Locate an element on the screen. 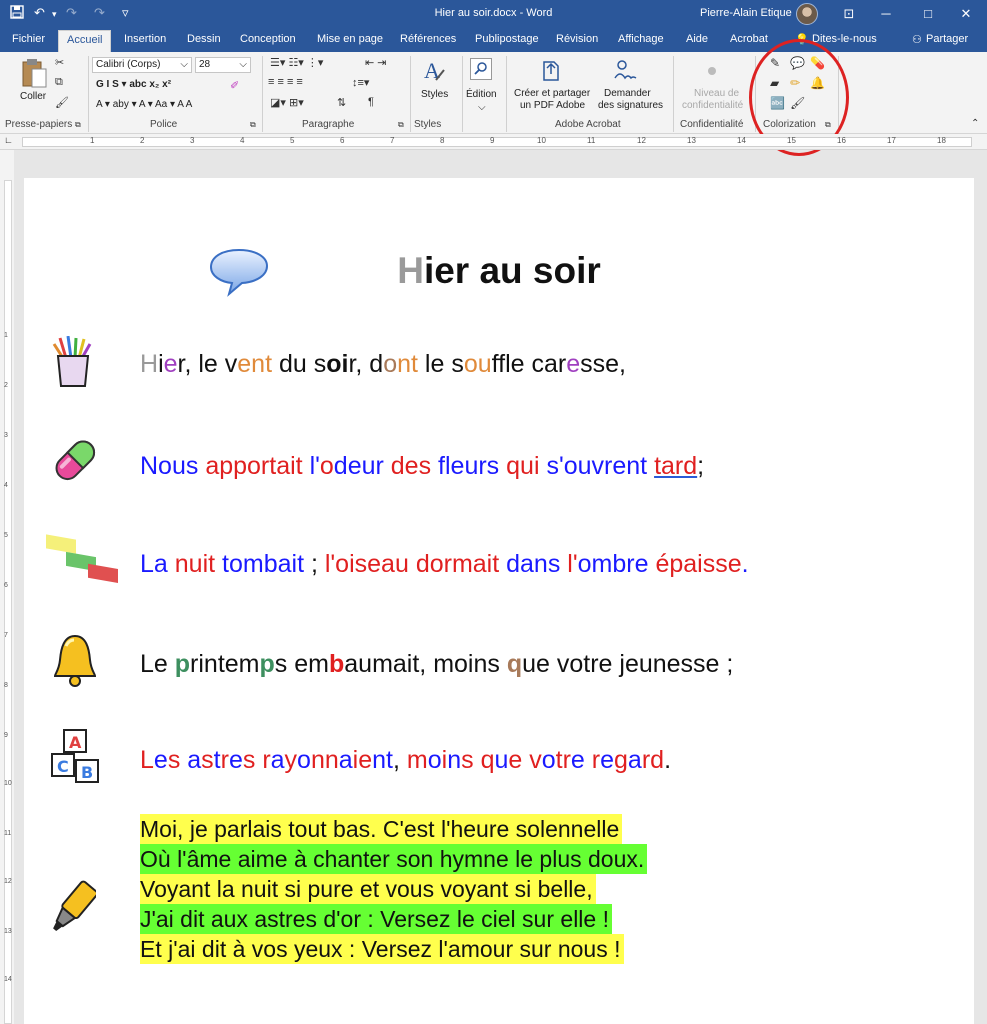  request-signature-label-1: Demander is located at coordinates (627, 93).